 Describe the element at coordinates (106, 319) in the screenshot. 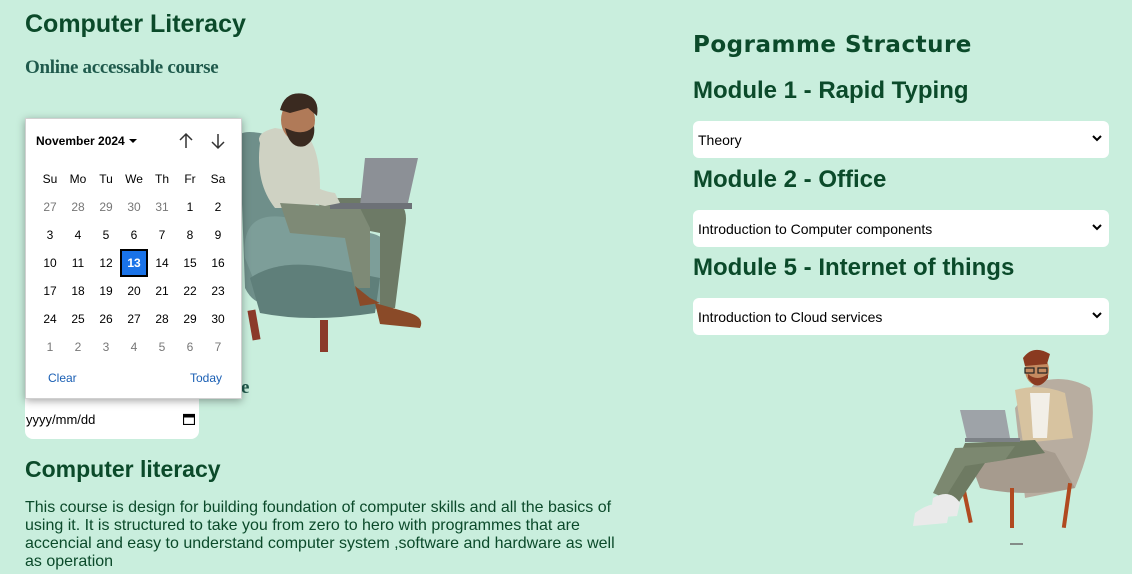

I see `calendar-day: 26` at that location.